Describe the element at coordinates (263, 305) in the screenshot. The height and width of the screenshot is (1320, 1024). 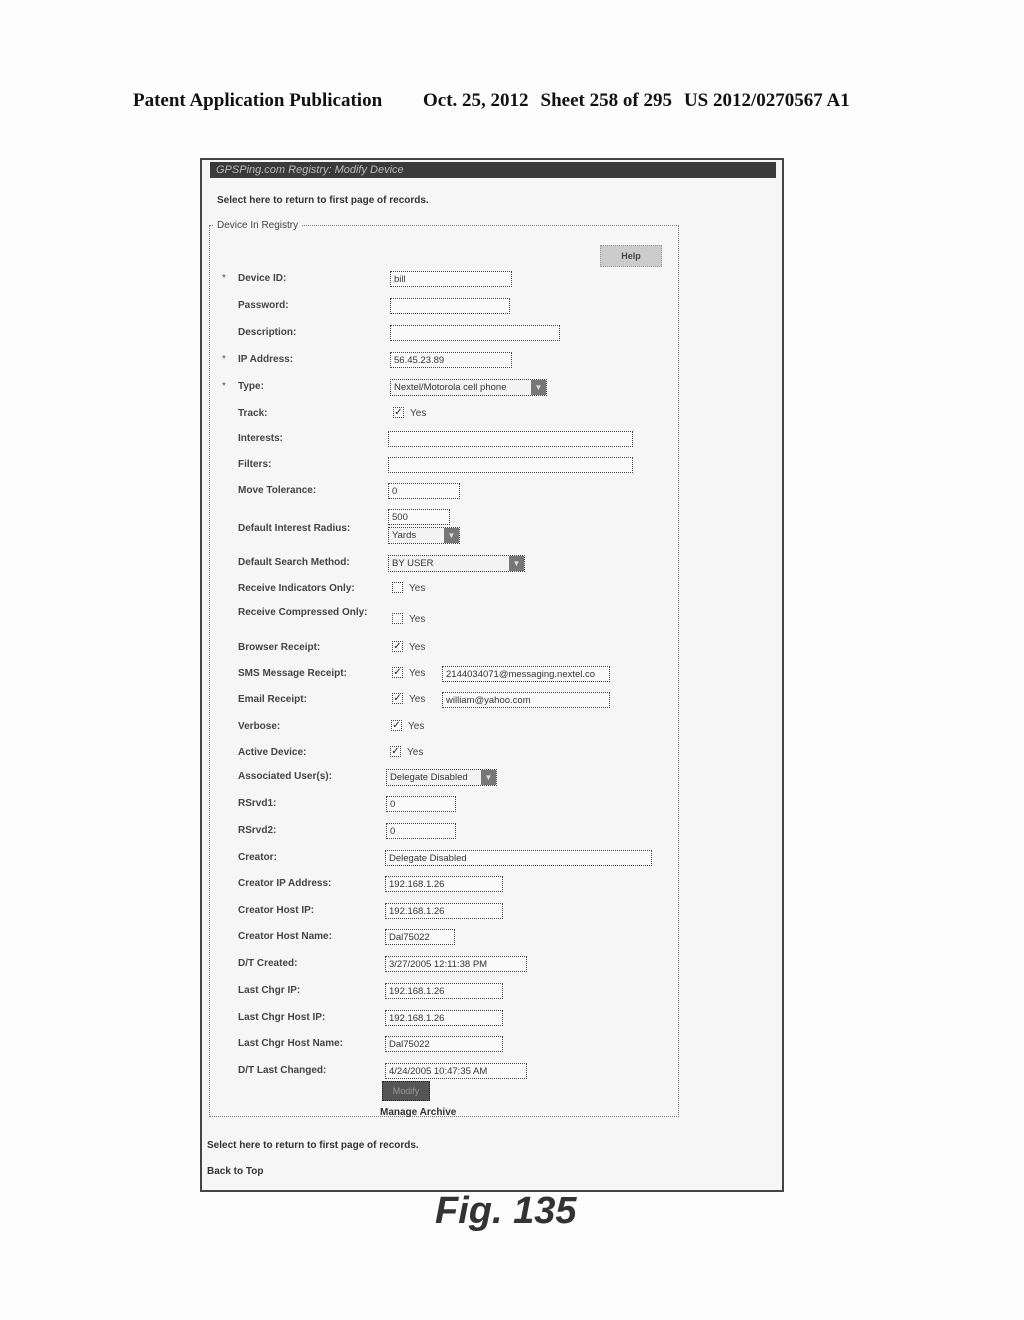
I see `password-label: Password:` at that location.